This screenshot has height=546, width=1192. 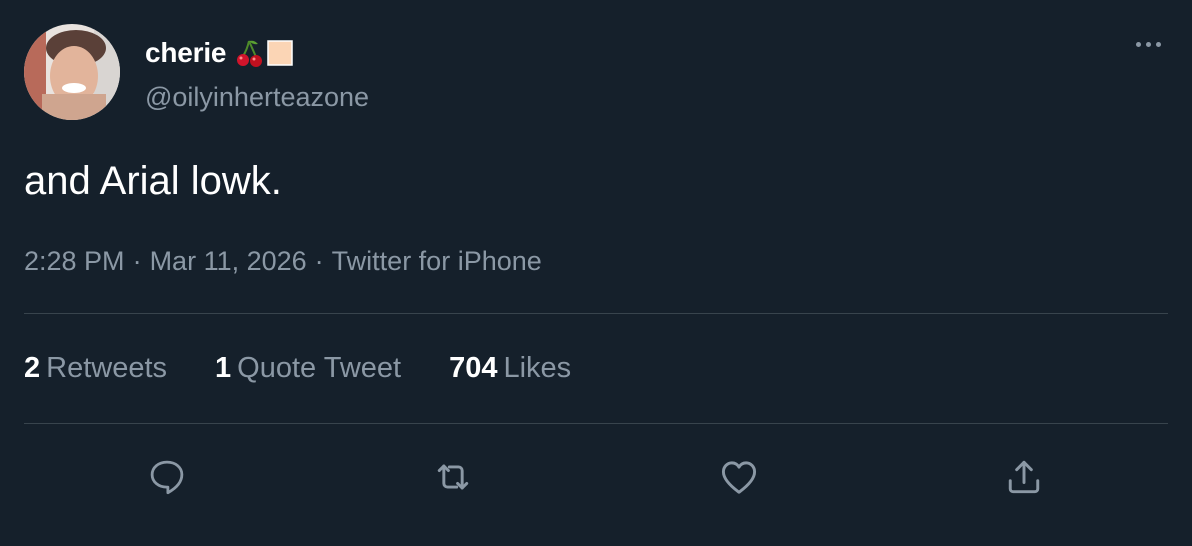 What do you see at coordinates (72, 72) in the screenshot?
I see `avatar` at bounding box center [72, 72].